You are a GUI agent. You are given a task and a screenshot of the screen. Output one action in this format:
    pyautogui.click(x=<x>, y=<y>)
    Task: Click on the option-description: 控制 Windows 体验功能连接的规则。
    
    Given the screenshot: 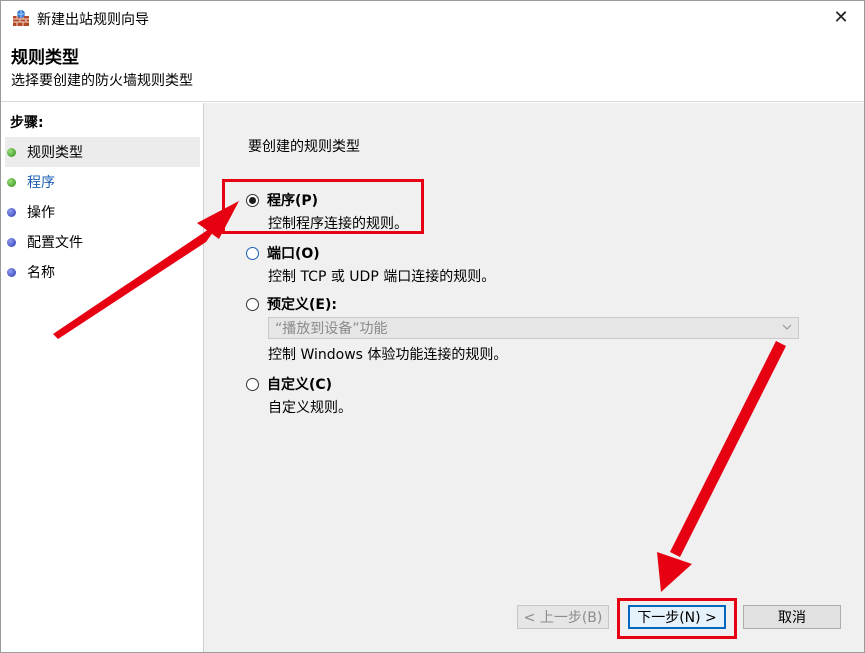 What is the action you would take?
    pyautogui.click(x=388, y=355)
    